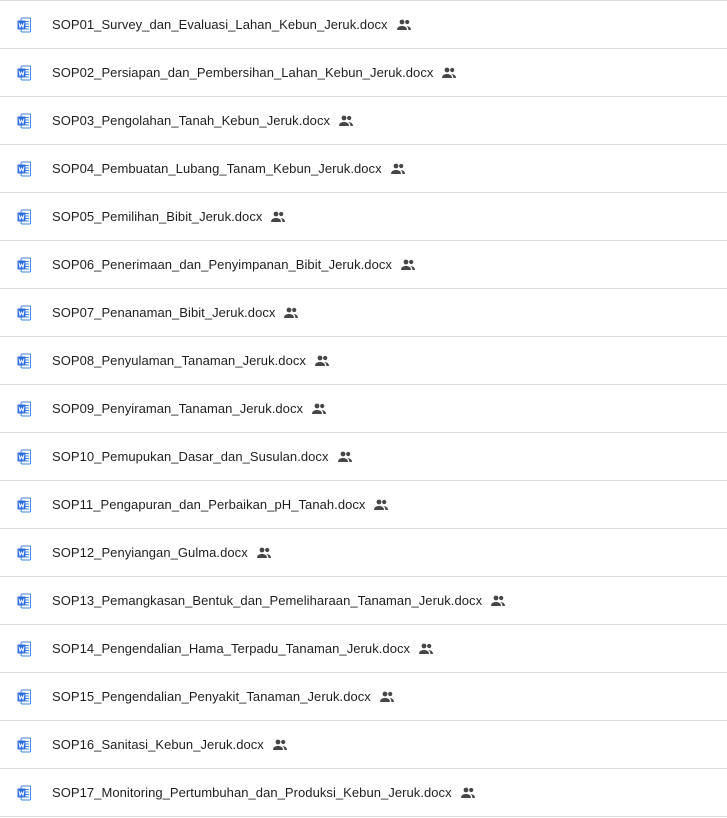  I want to click on file-name: SOP05_Pemilihan_Bibit_Jeruk.docx, so click(157, 216).